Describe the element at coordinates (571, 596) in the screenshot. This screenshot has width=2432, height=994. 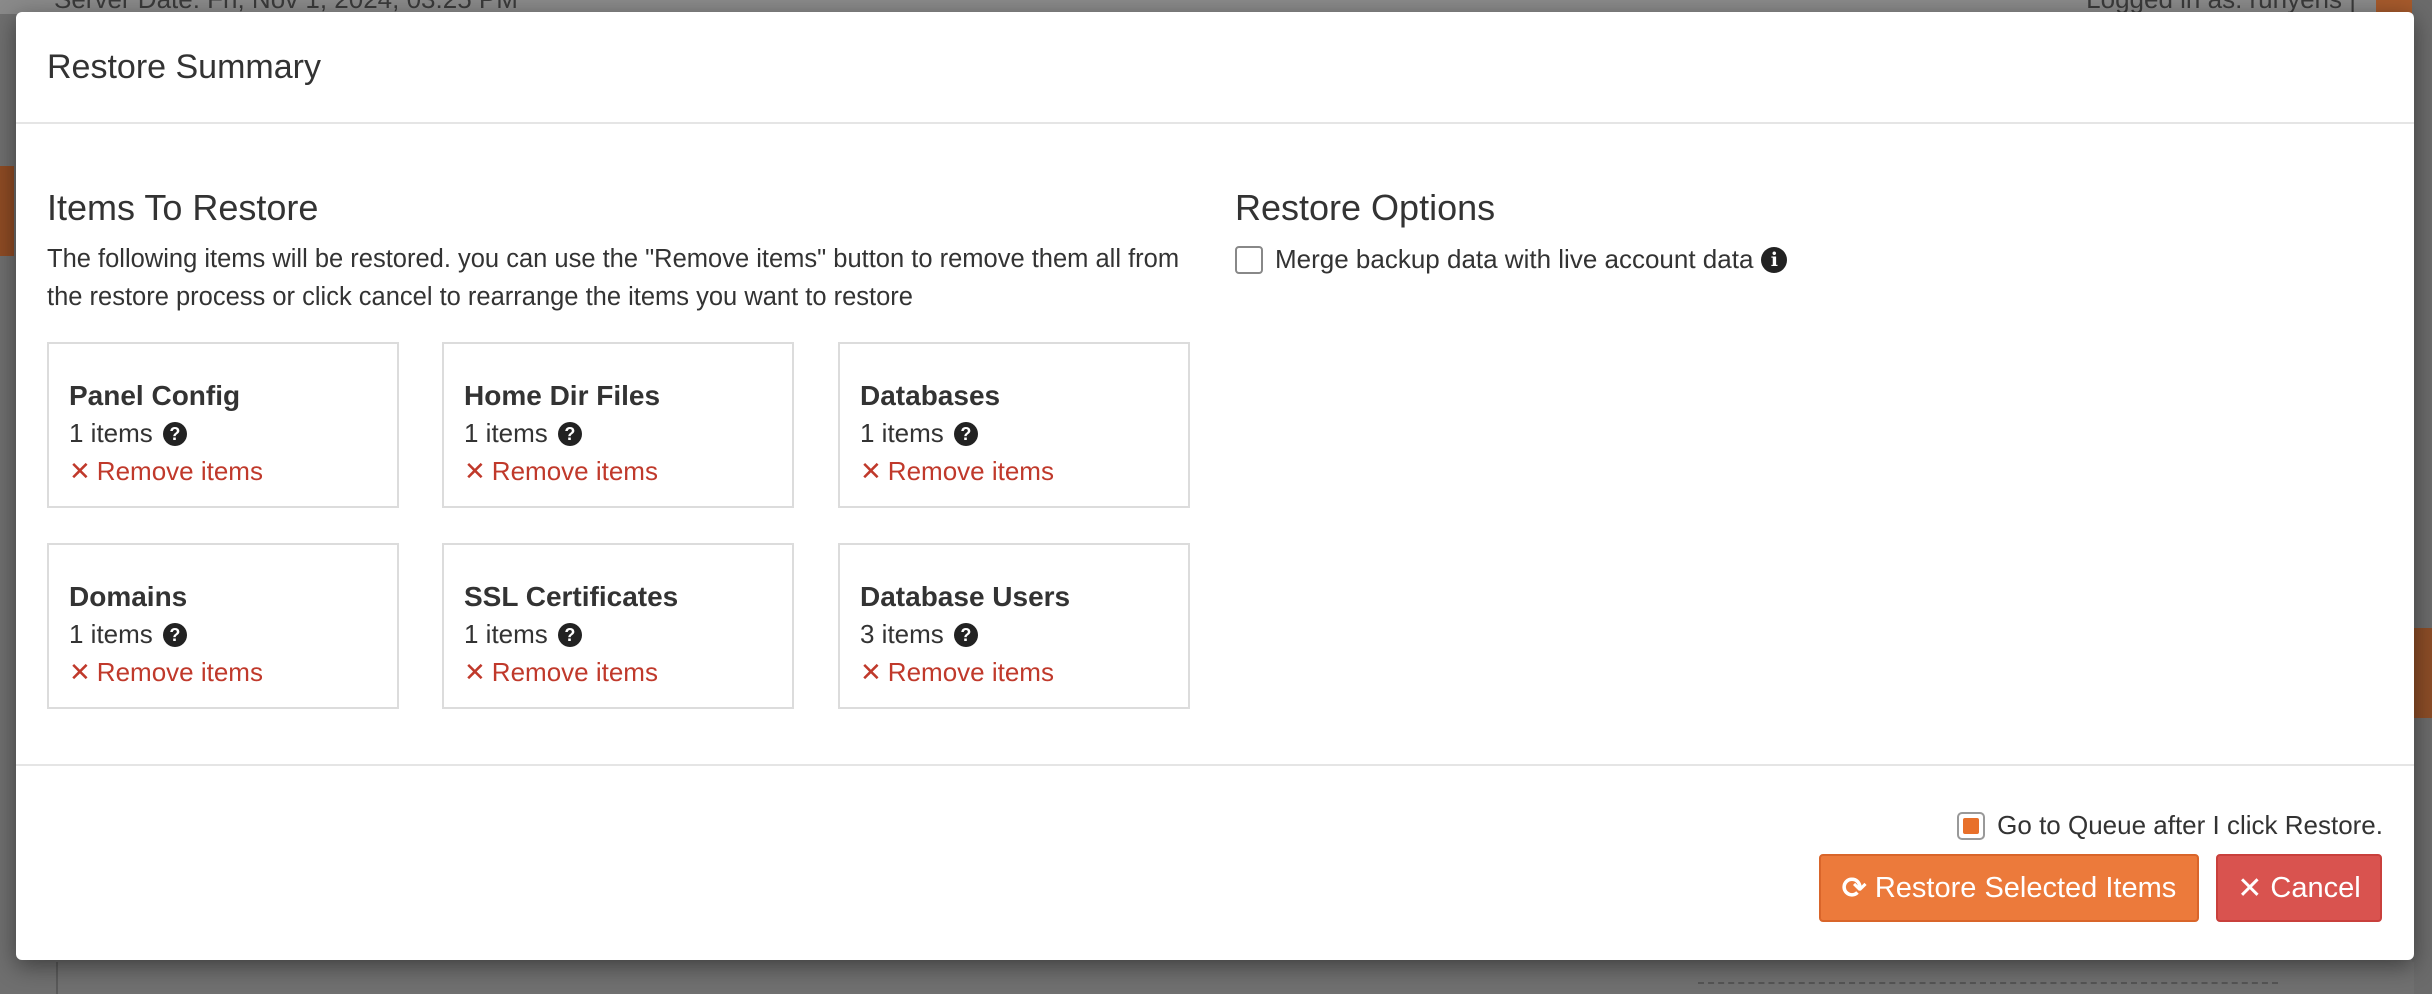
I see `card-title: SSL Certificates` at that location.